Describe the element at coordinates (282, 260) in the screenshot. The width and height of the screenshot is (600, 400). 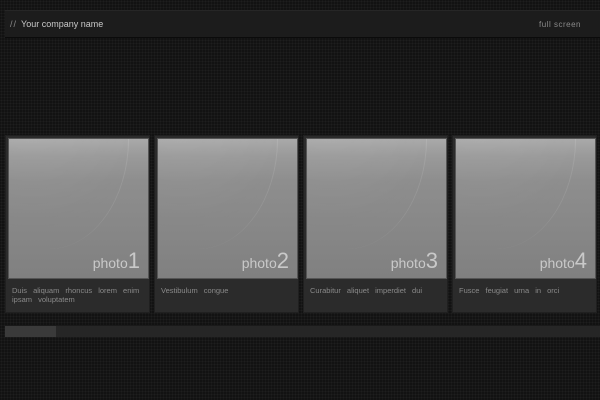
I see `photo-label-number: 2` at that location.